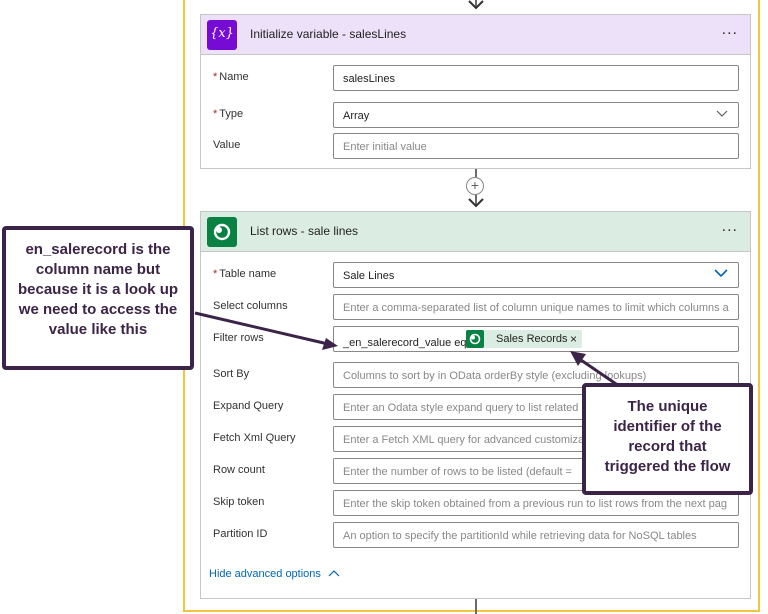 Image resolution: width=768 pixels, height=614 pixels. Describe the element at coordinates (330, 344) in the screenshot. I see `arrowhead-left` at that location.